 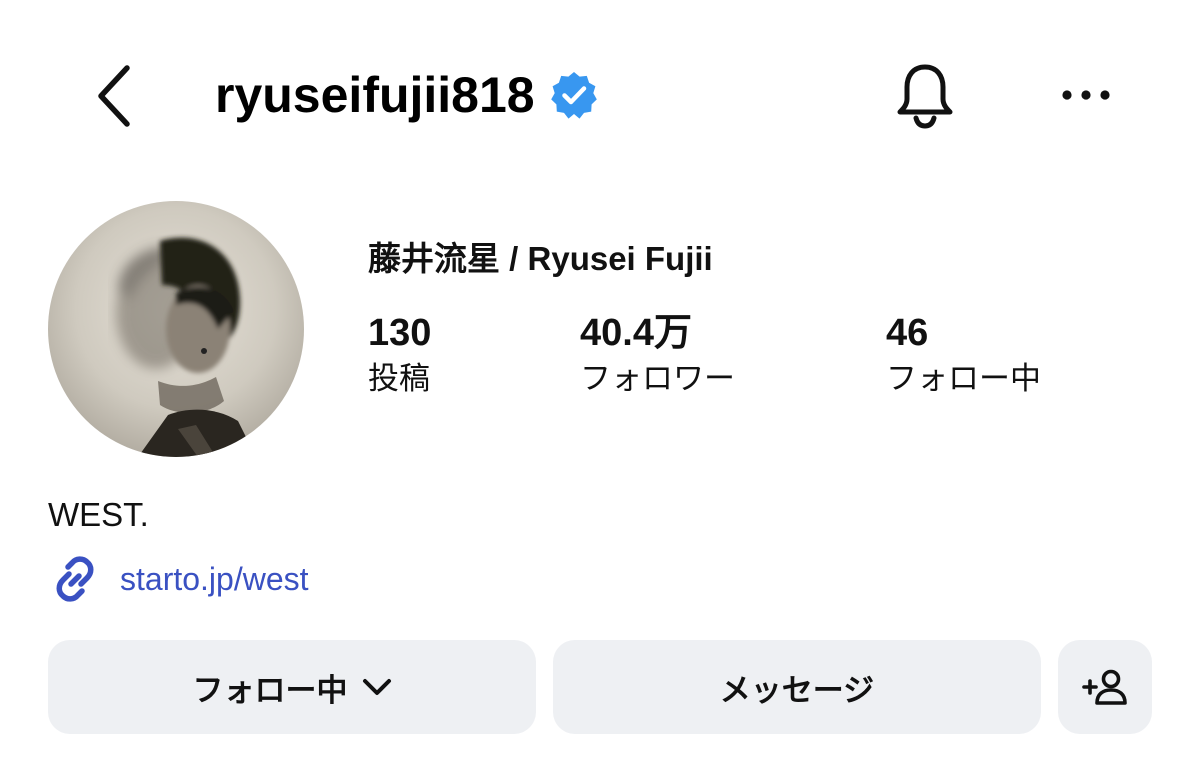 I want to click on posts-count: 130, so click(x=400, y=333).